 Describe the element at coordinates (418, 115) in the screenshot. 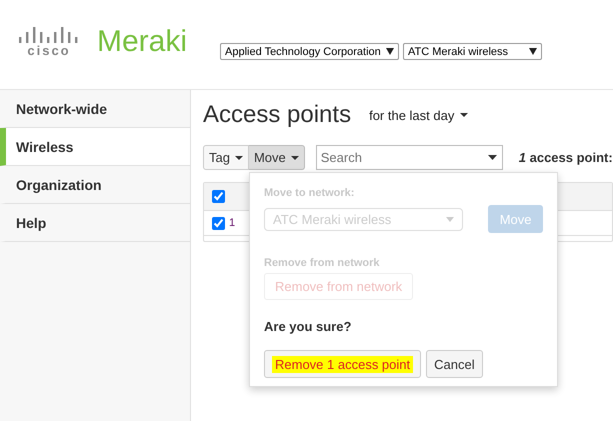

I see `timespan-dropdown: for the last day` at that location.